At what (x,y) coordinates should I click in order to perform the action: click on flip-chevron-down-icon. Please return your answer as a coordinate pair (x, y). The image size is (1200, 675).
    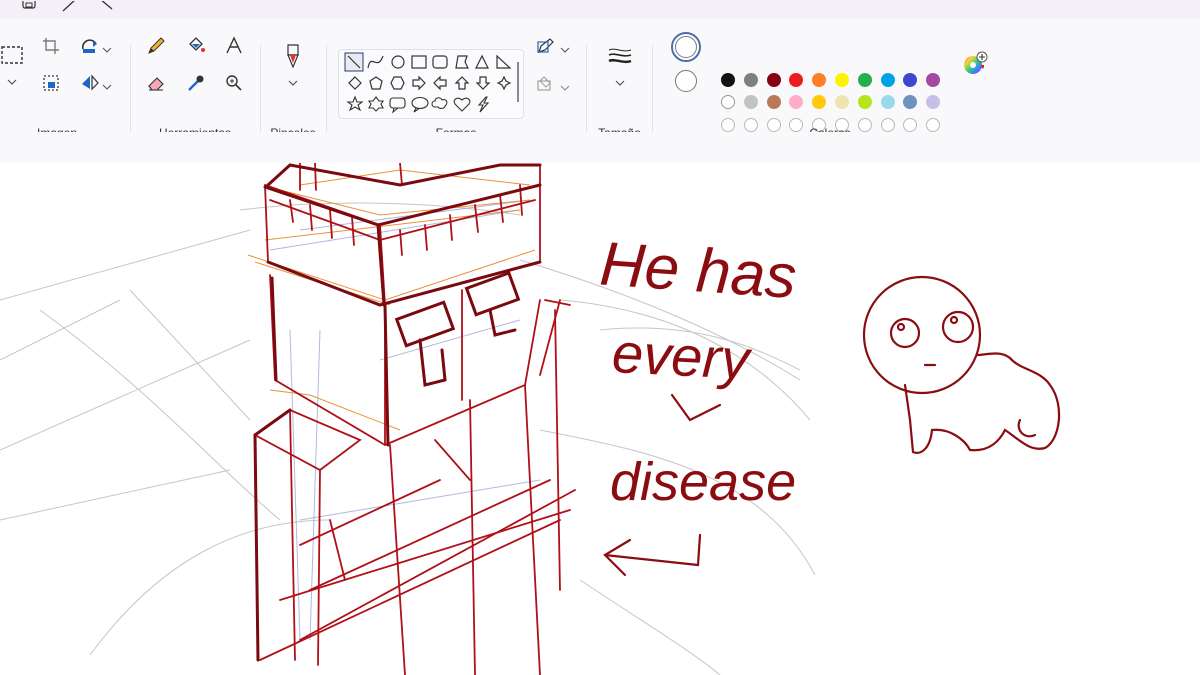
    Looking at the image, I should click on (107, 84).